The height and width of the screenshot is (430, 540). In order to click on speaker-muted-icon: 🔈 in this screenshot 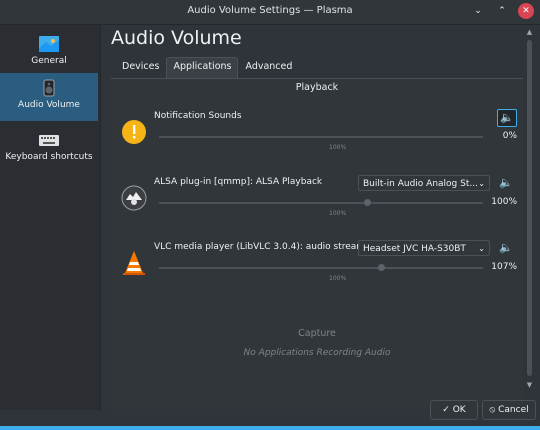, I will do `click(507, 118)`.